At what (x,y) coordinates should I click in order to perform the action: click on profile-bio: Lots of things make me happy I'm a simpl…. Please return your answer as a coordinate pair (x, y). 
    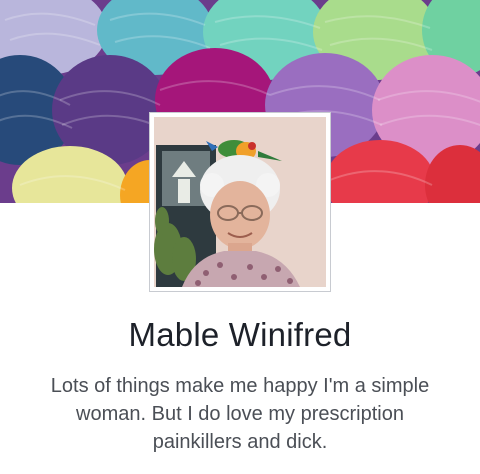
    Looking at the image, I should click on (240, 414).